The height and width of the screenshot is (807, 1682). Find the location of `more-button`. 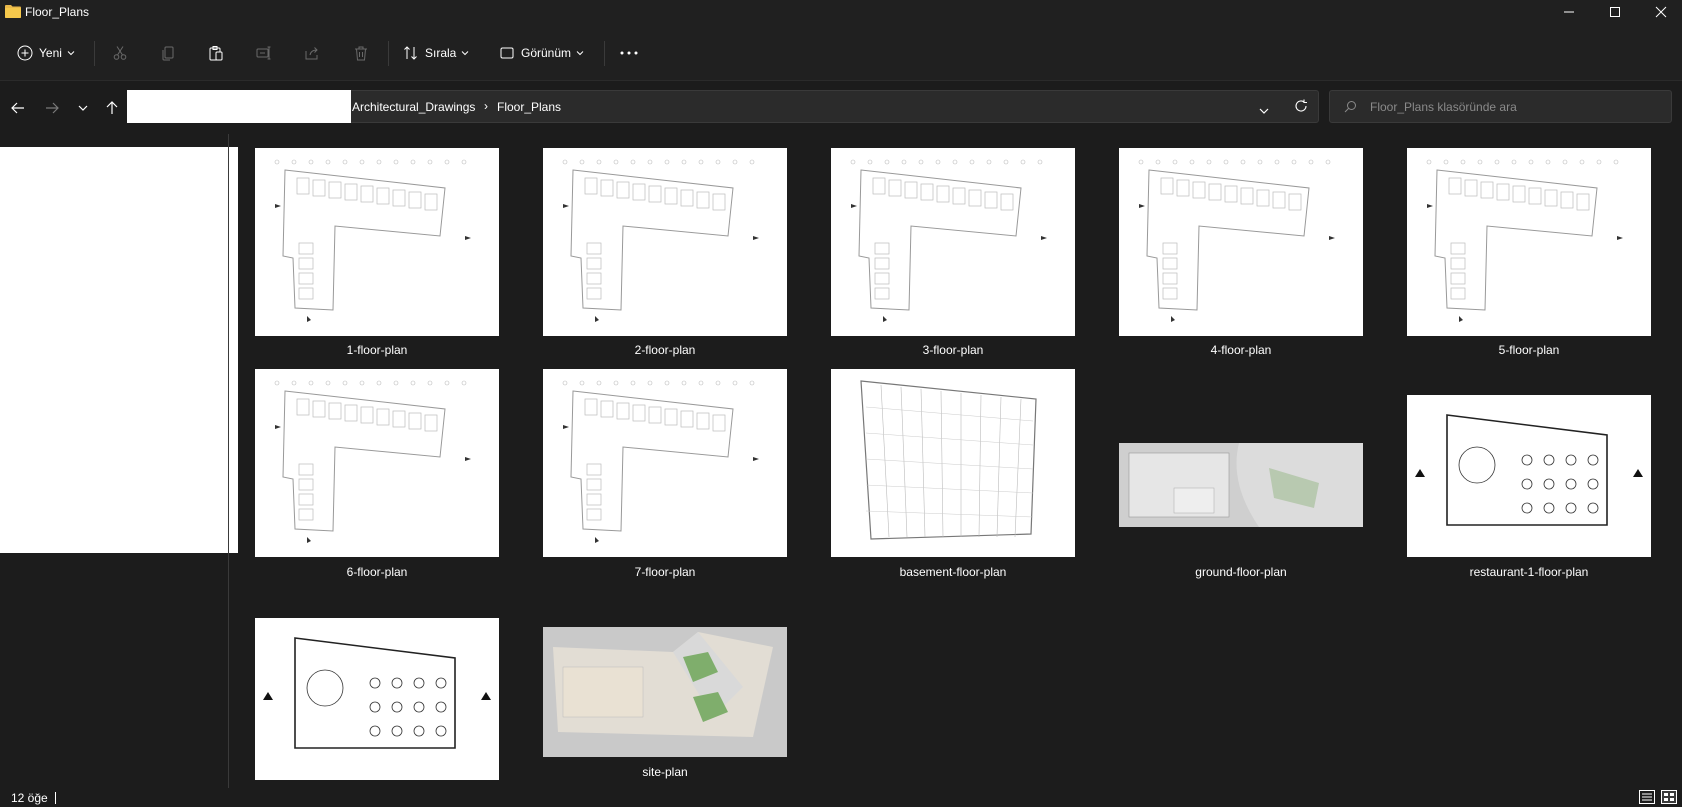

more-button is located at coordinates (629, 52).